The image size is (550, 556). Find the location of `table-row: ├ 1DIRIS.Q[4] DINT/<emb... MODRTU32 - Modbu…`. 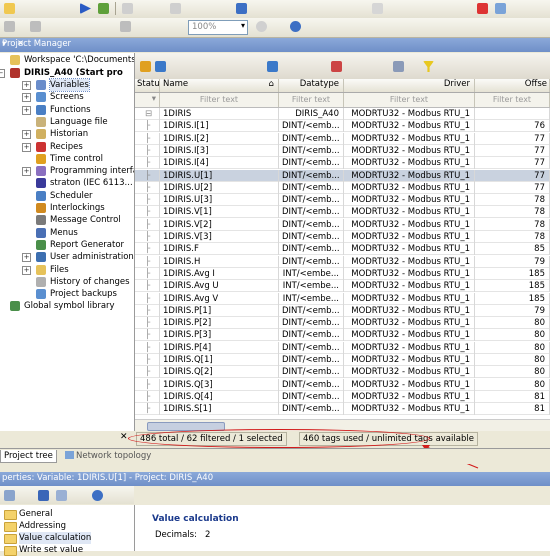

table-row: ├ 1DIRIS.Q[4] DINT/<emb... MODRTU32 - Modbu… is located at coordinates (342, 396).